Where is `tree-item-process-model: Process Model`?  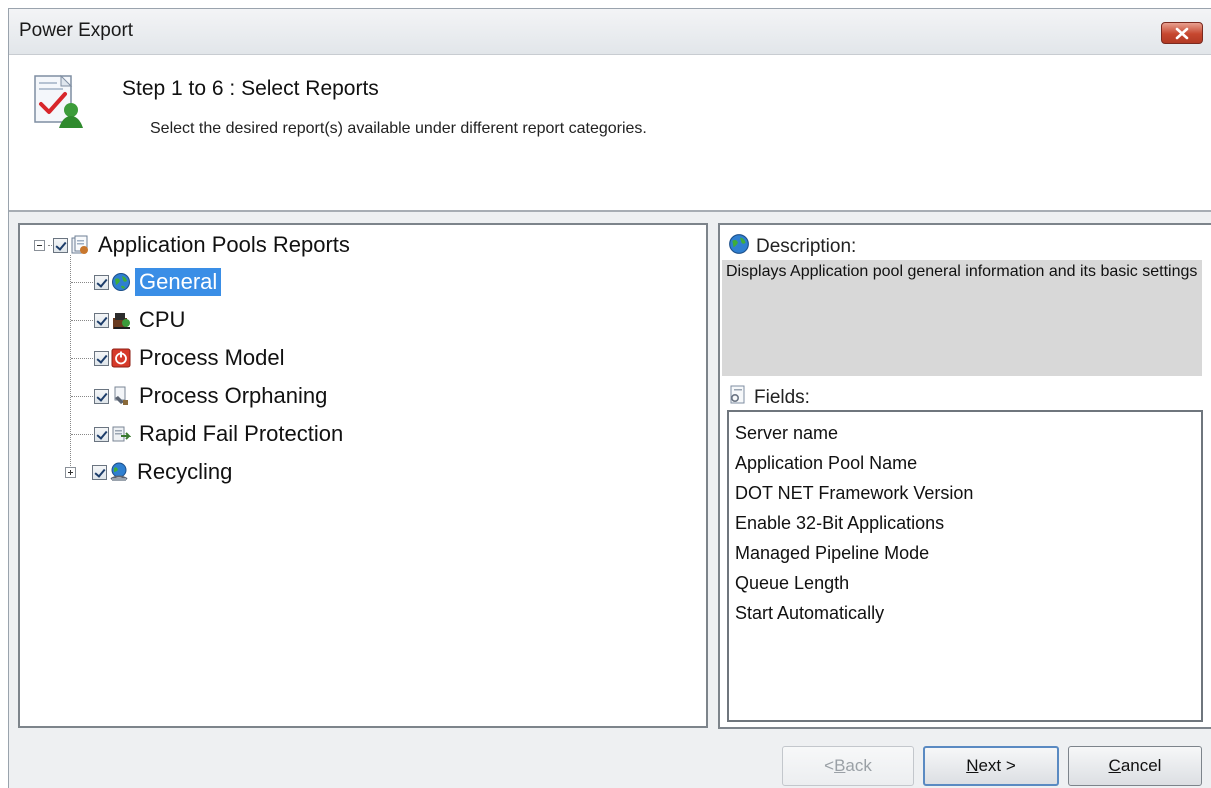
tree-item-process-model: Process Model is located at coordinates (191, 358).